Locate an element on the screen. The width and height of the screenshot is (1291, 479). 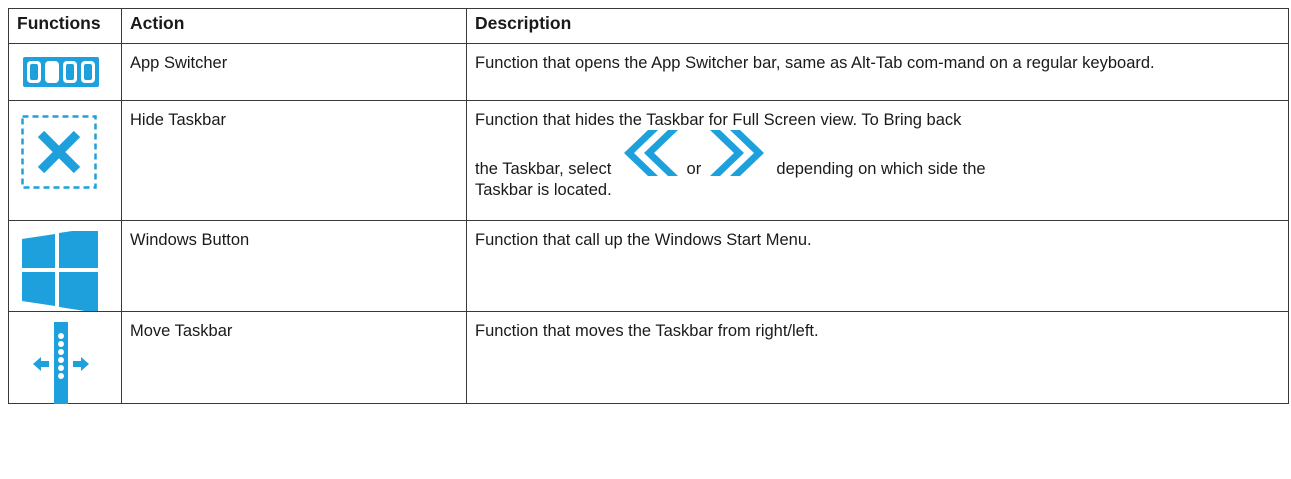
hide-taskbar-icon is located at coordinates (59, 152).